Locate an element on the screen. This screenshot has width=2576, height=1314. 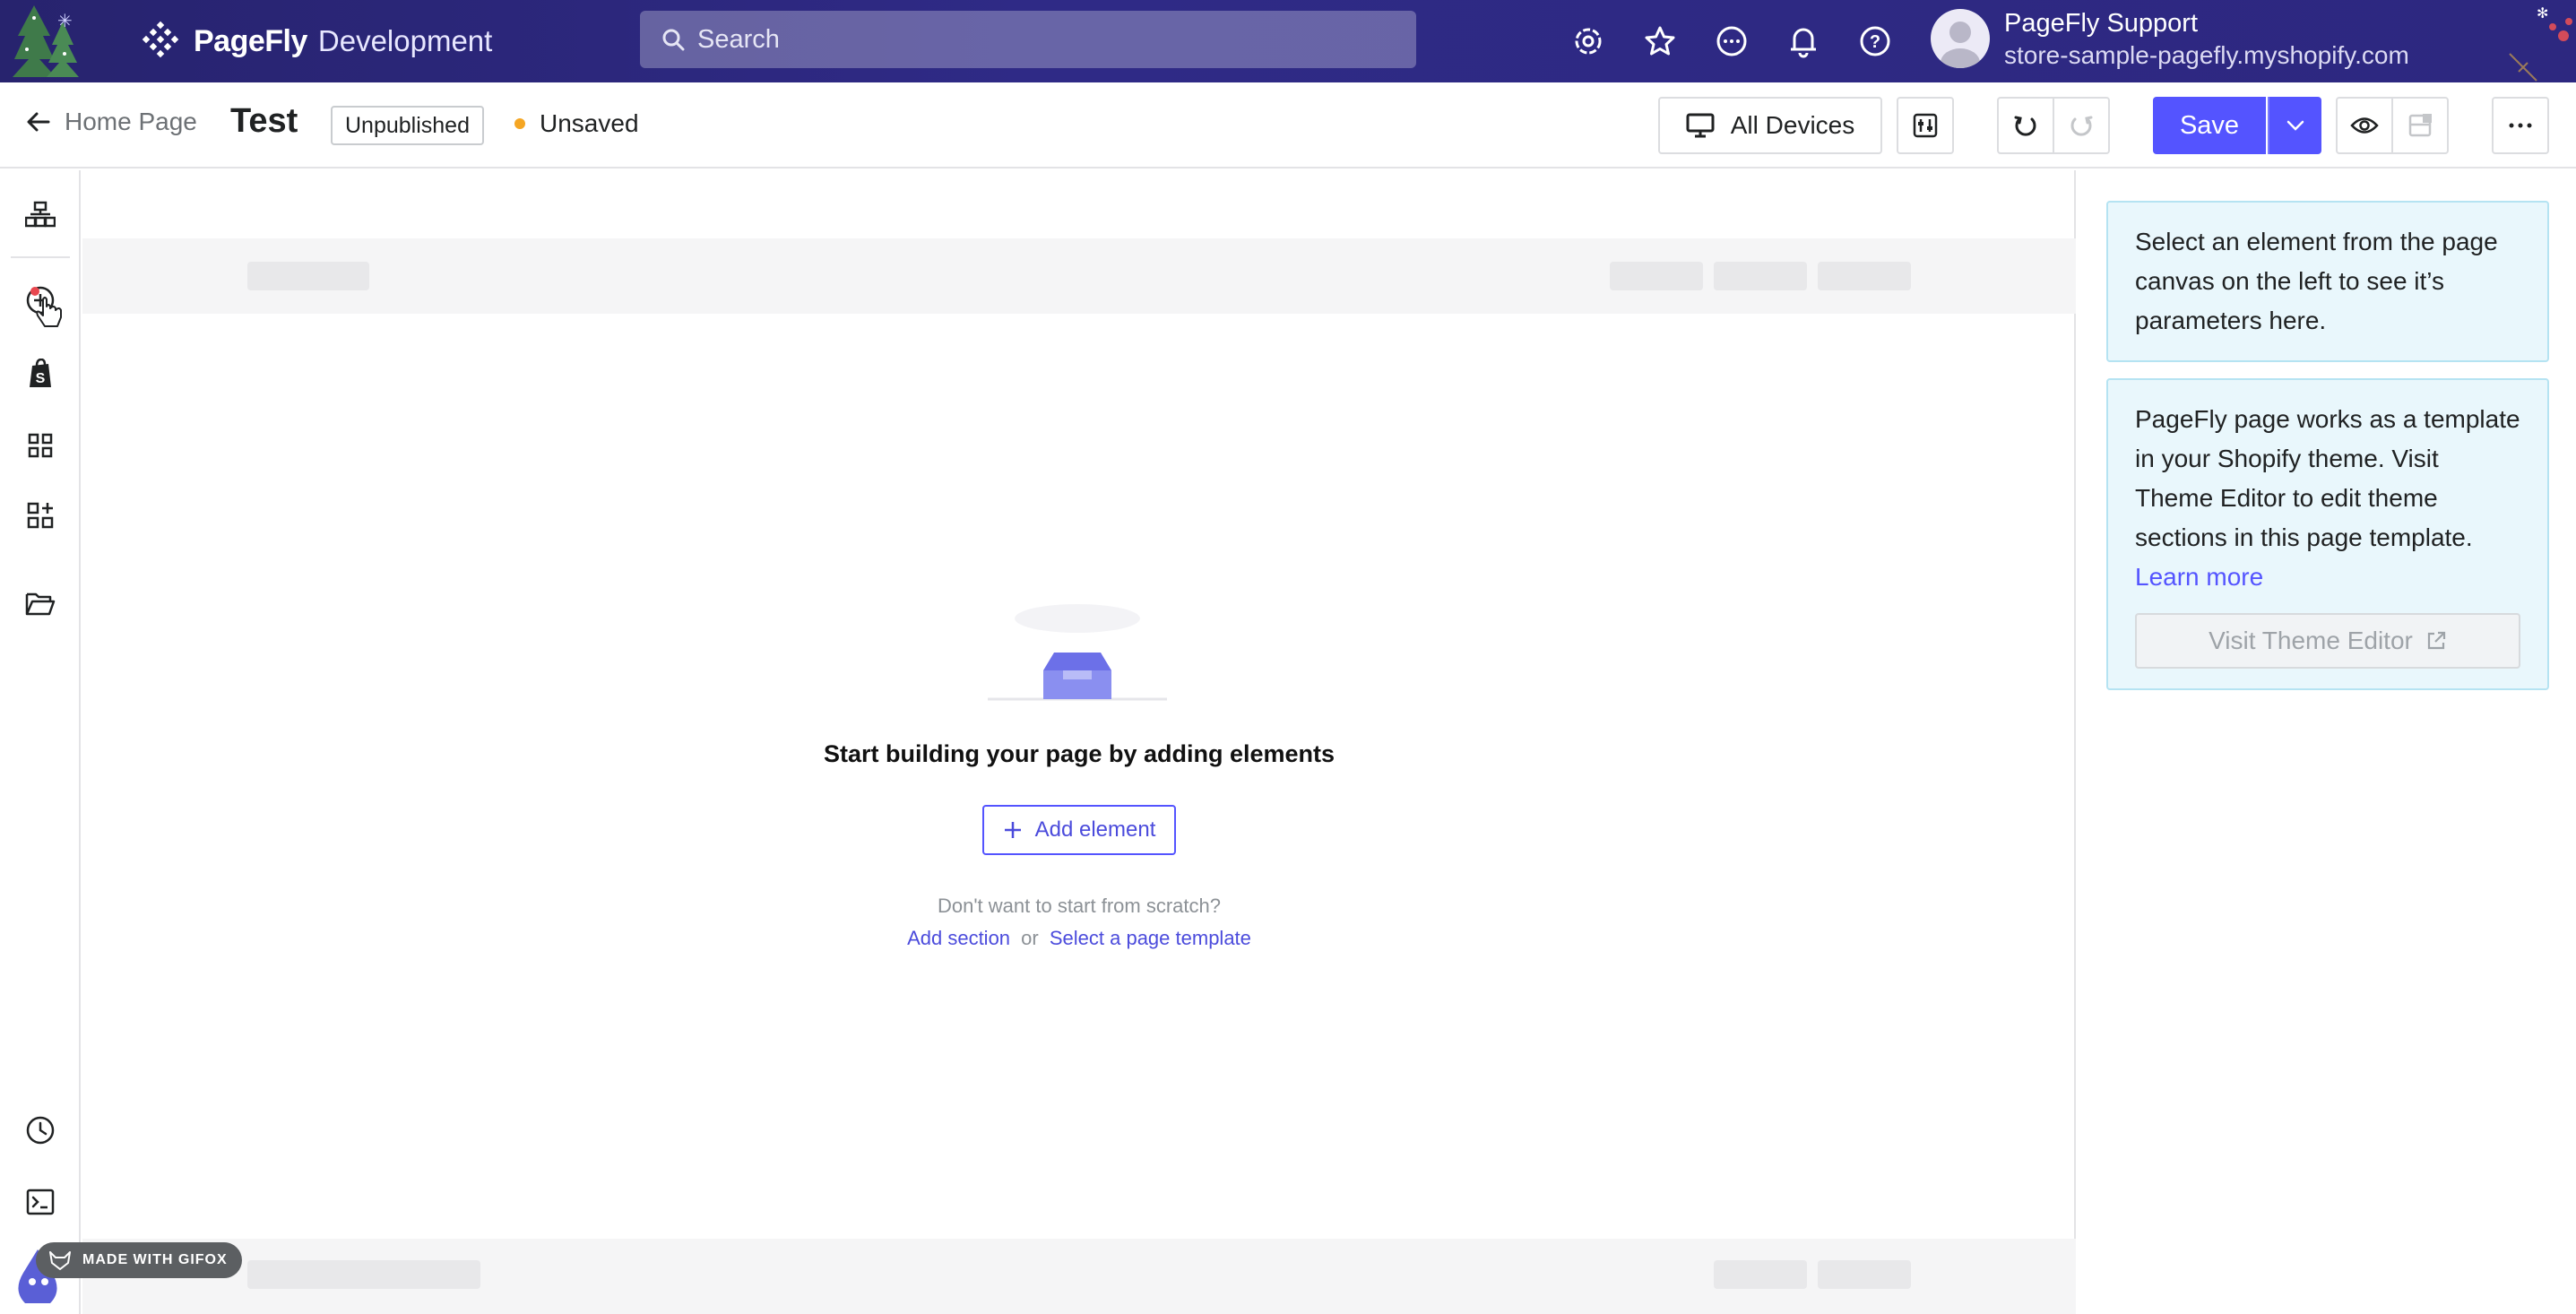
plus-icon is located at coordinates (1012, 830).